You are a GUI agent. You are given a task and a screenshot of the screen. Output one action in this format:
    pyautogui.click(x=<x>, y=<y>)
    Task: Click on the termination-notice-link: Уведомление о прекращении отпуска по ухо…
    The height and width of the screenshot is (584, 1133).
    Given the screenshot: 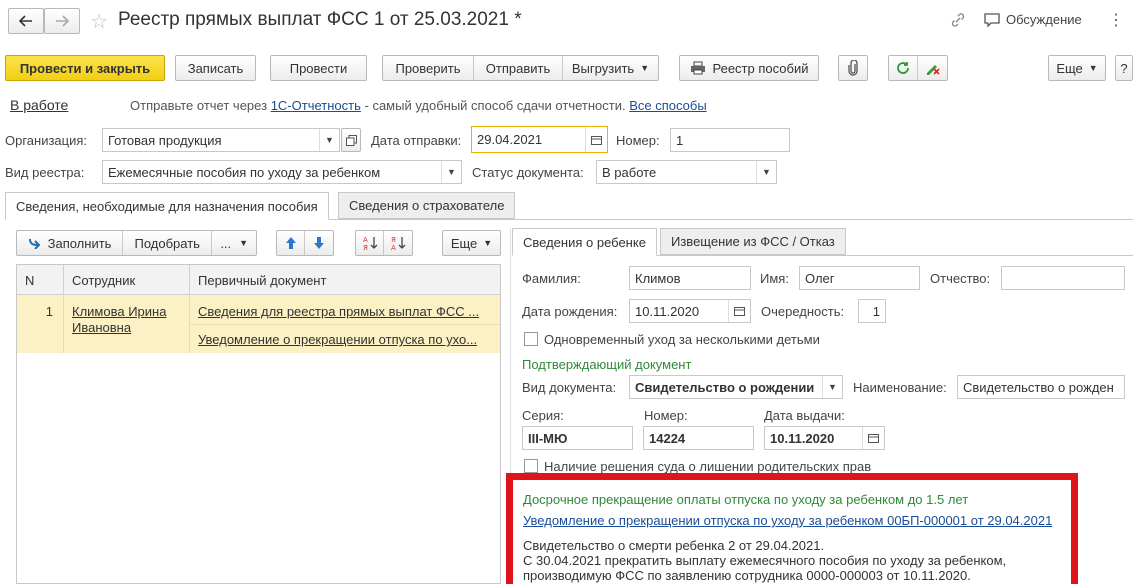 What is the action you would take?
    pyautogui.click(x=787, y=520)
    